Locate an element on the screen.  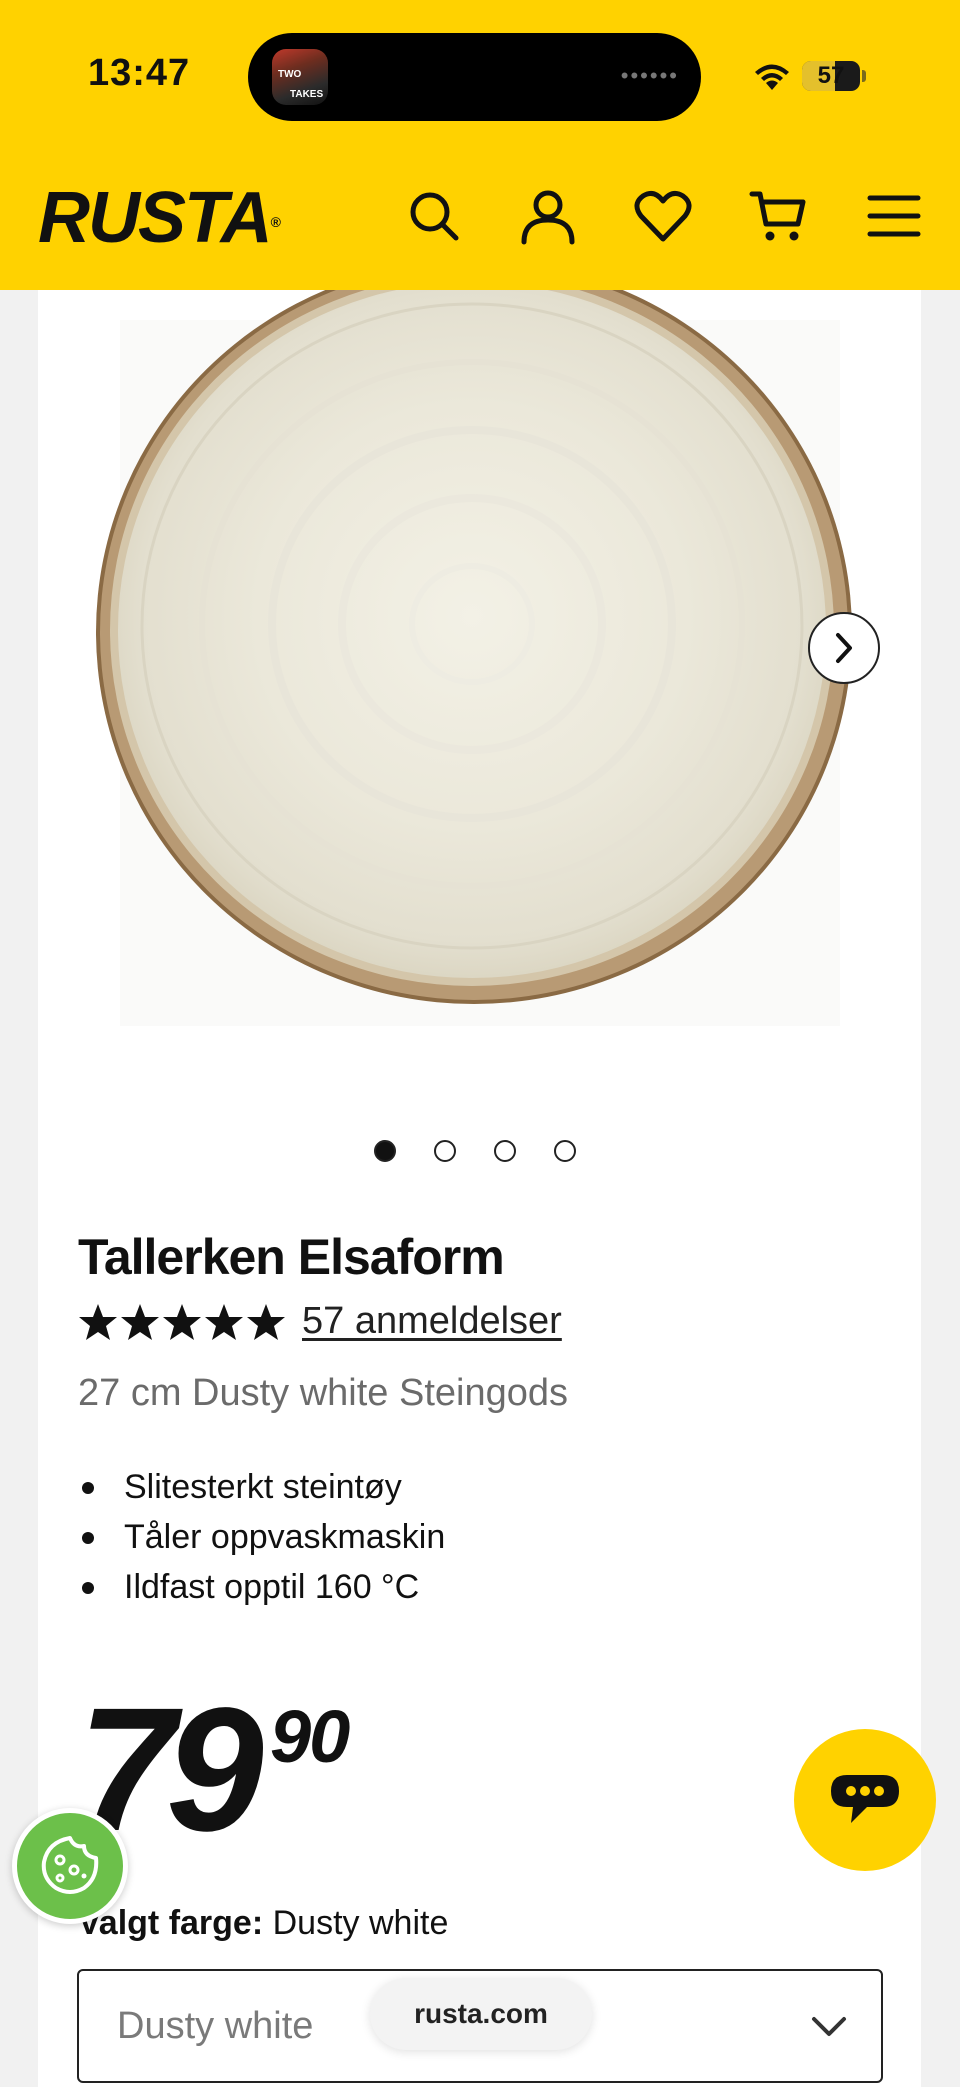
menu-icon is located at coordinates (894, 216).